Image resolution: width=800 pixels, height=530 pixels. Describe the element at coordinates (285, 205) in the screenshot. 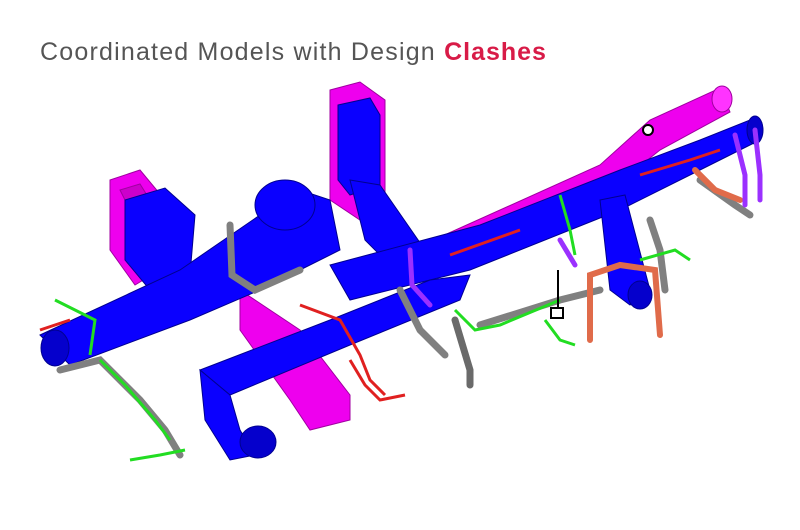

I see `blue-duct-elbow` at that location.